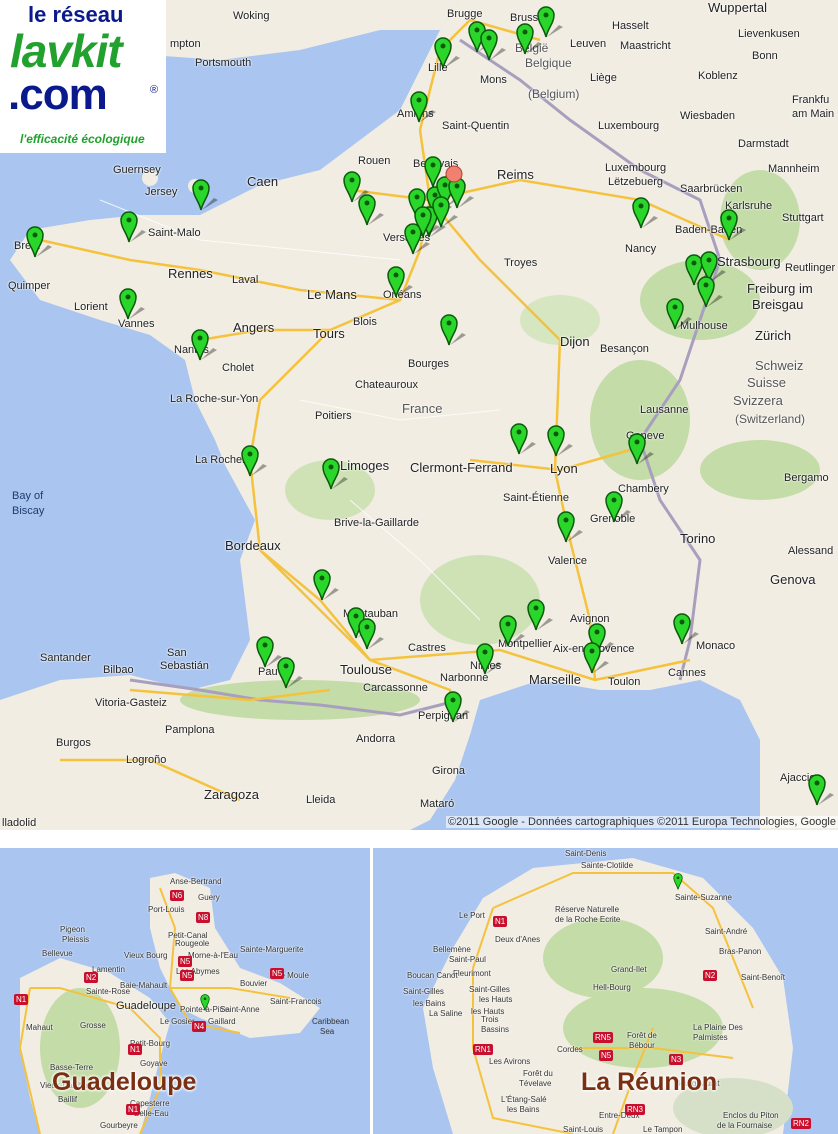 The width and height of the screenshot is (838, 1134). Describe the element at coordinates (548, 63) in the screenshot. I see `map-label: Belgique` at that location.